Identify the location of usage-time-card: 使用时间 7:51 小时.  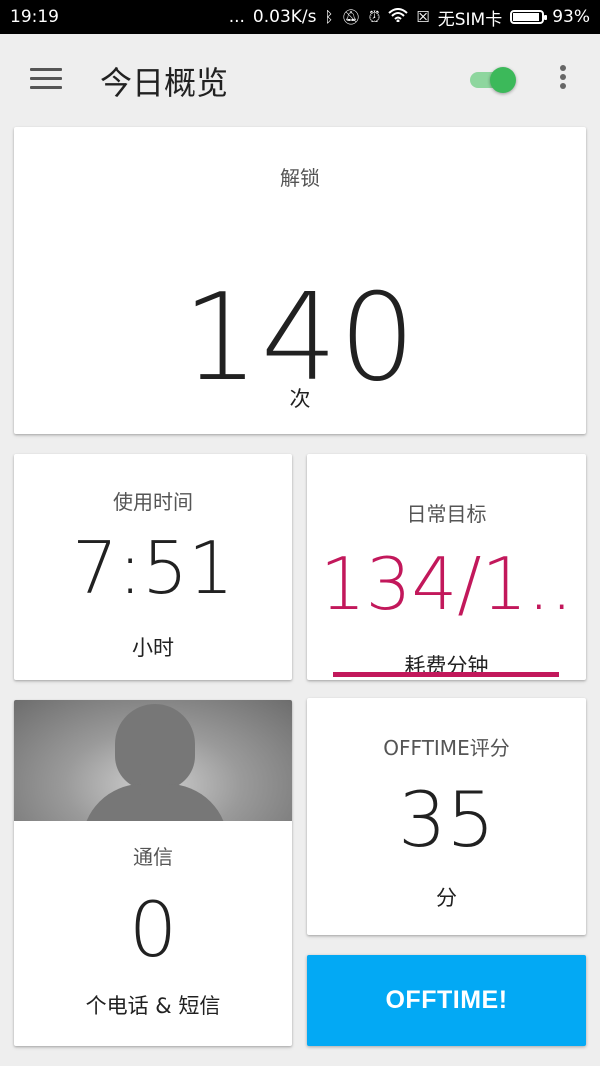
(153, 567).